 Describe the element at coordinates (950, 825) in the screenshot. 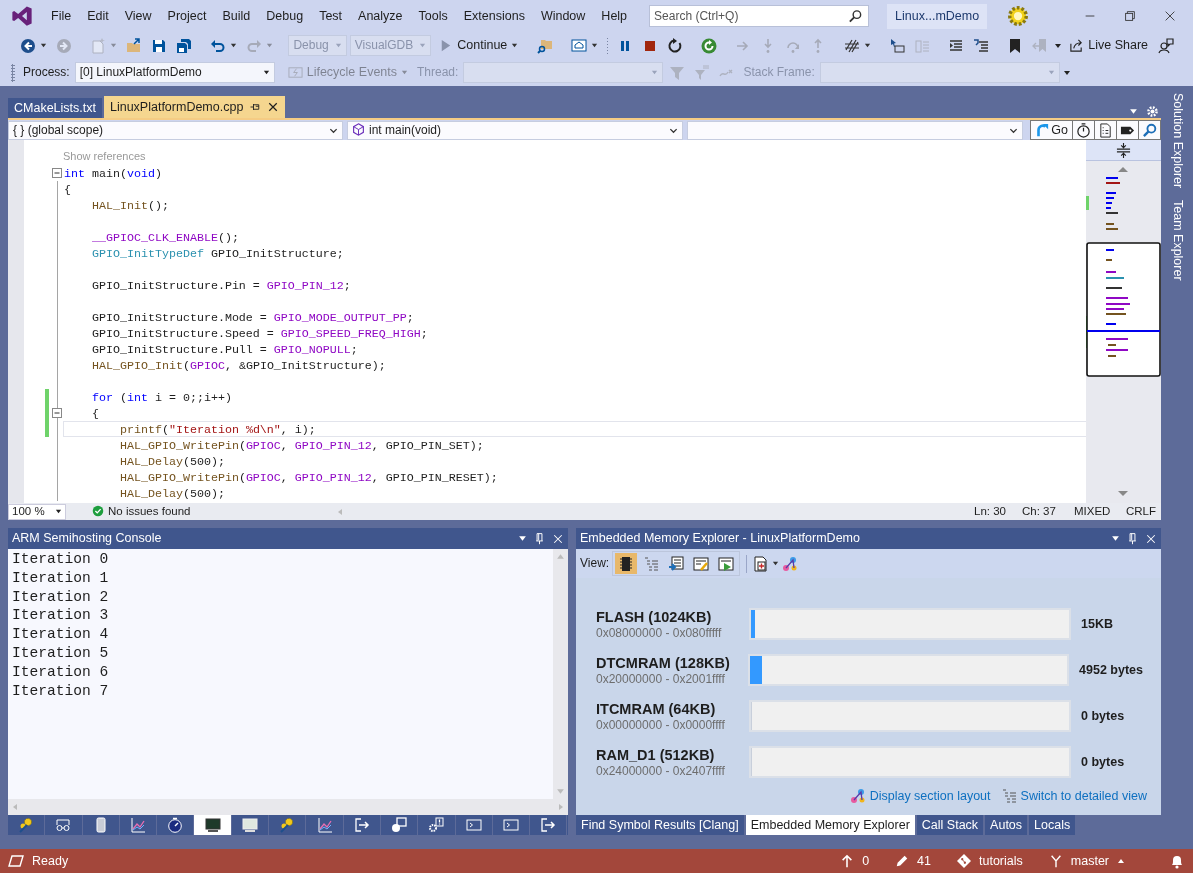

I see `panel-tab: Call Stack` at that location.